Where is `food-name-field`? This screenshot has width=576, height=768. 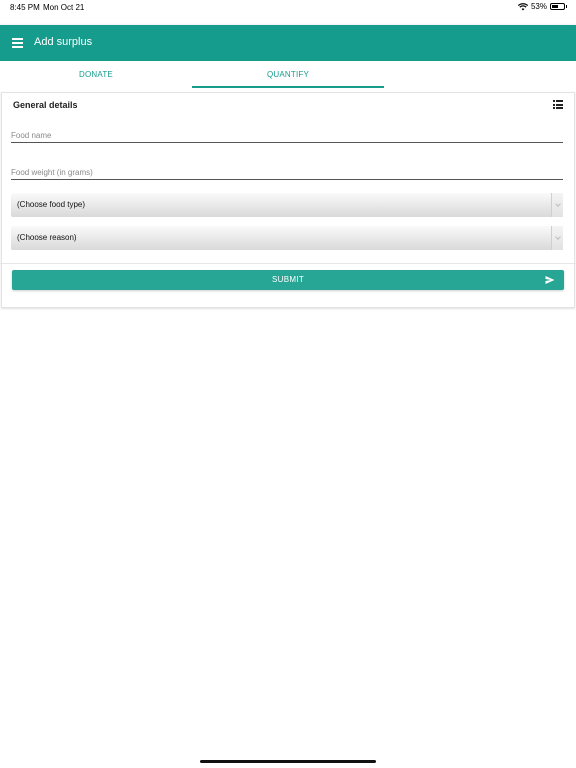
food-name-field is located at coordinates (287, 134).